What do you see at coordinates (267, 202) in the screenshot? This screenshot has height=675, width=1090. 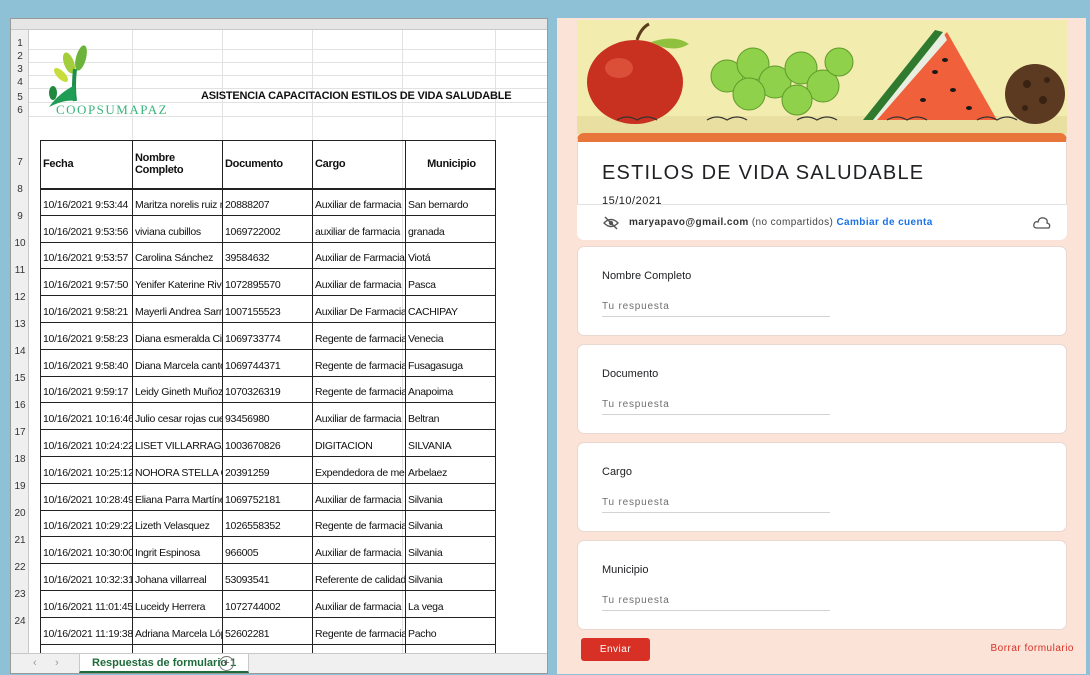 I see `cell-documento: 20888207` at bounding box center [267, 202].